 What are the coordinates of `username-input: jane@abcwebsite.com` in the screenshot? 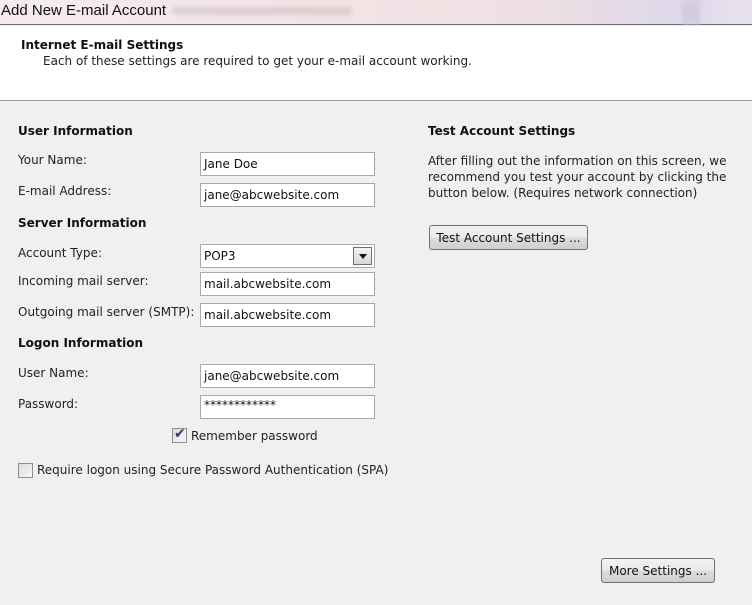 It's located at (287, 376).